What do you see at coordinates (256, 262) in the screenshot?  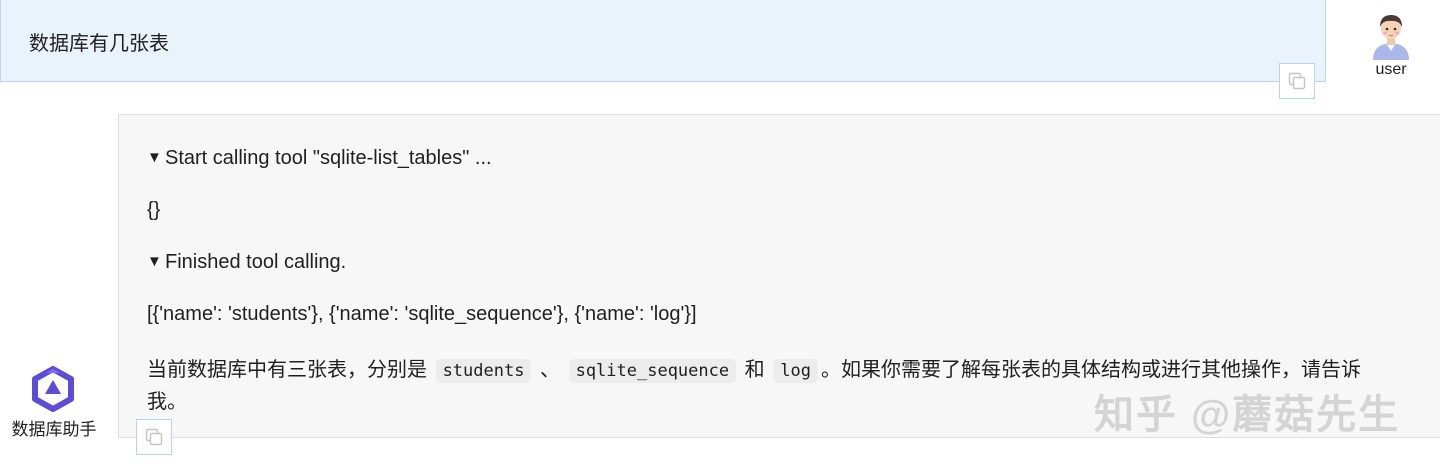 I see `tool-call-end-text: Finished tool calling.` at bounding box center [256, 262].